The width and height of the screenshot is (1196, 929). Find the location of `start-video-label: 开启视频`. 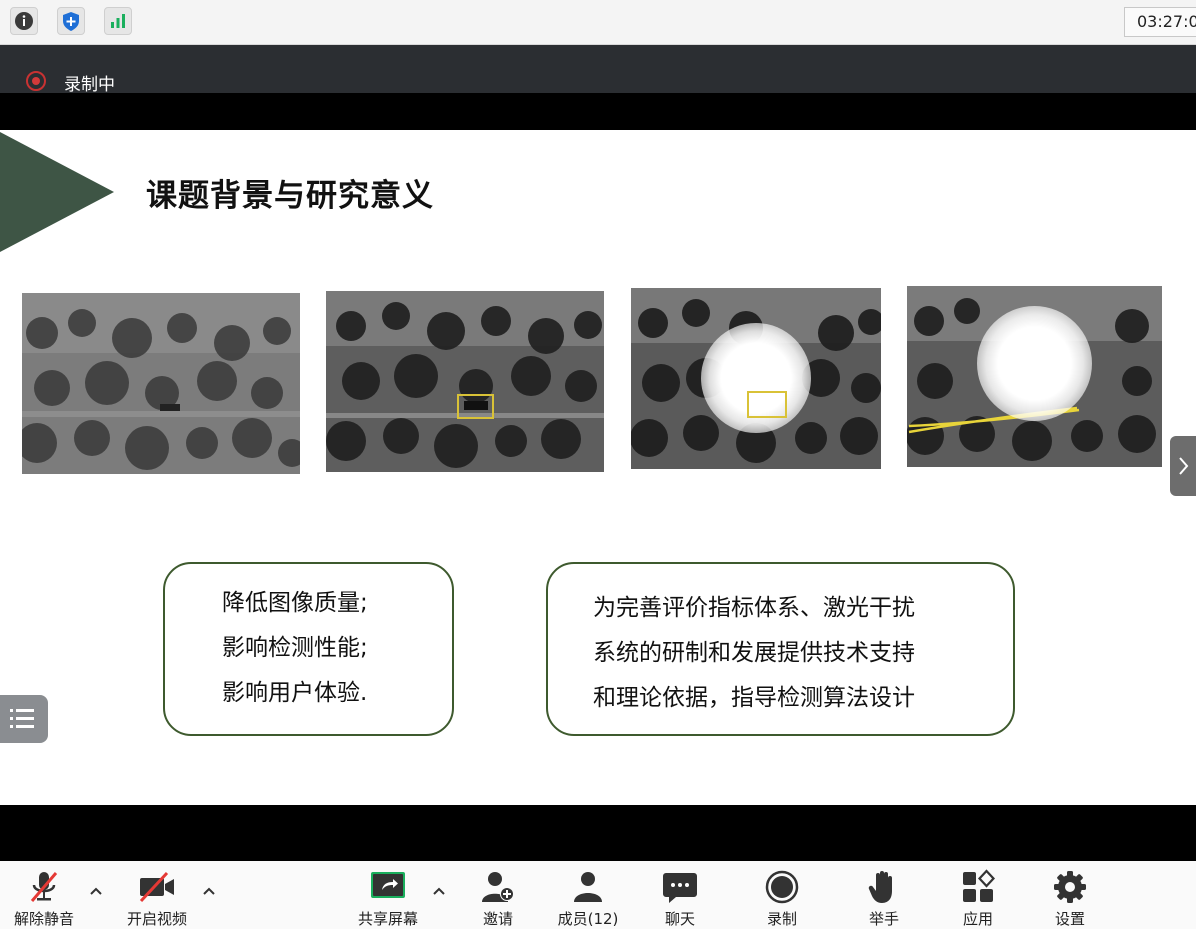

start-video-label: 开启视频 is located at coordinates (156, 919).